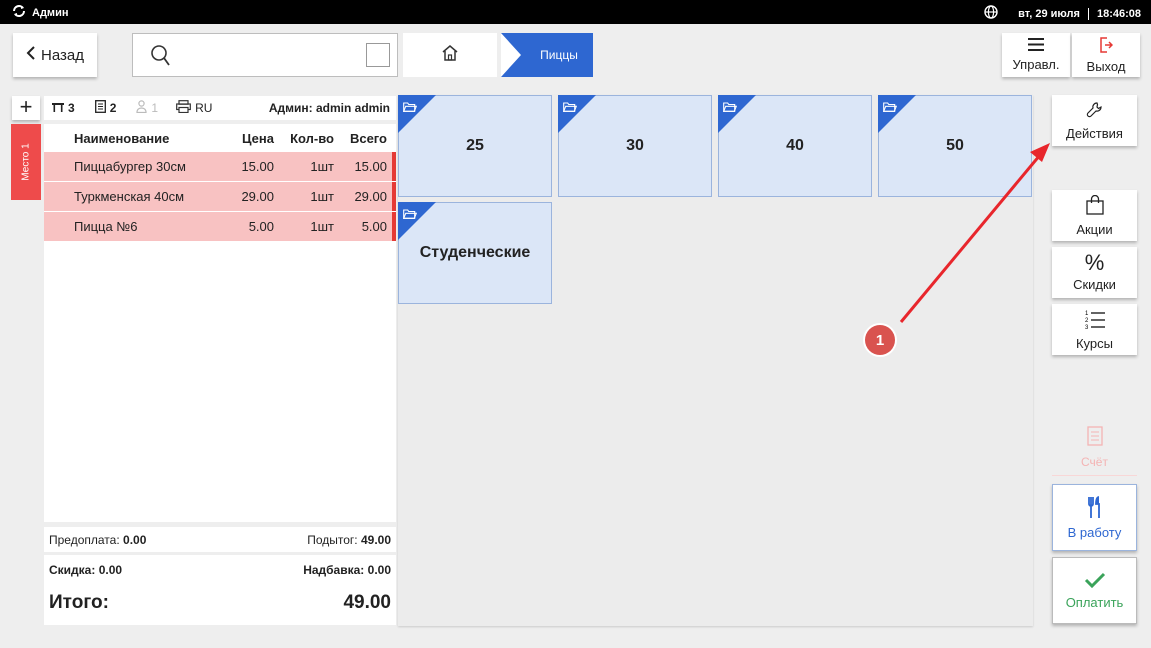 Image resolution: width=1151 pixels, height=648 pixels. I want to click on table-info: 3, so click(63, 108).